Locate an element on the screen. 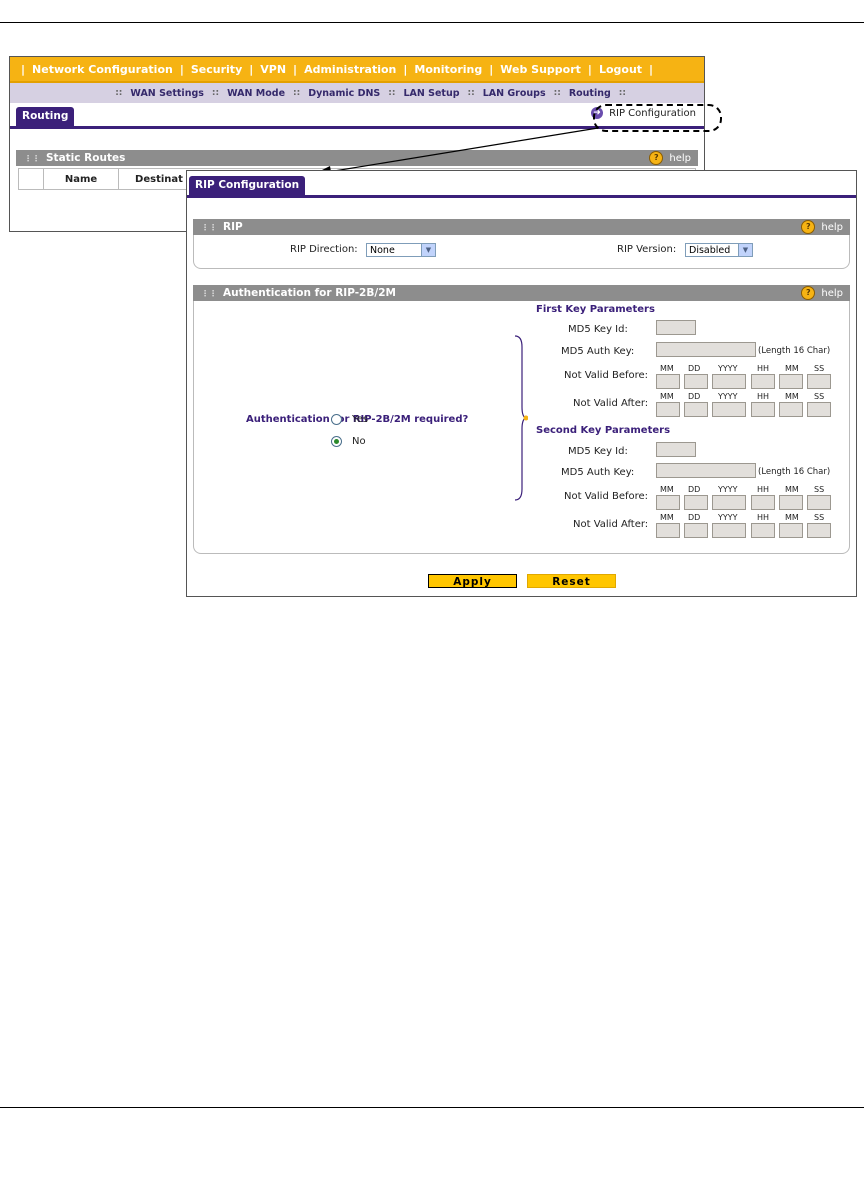 This screenshot has height=1184, width=864. second-auth-key-label: MD5 Auth Key: is located at coordinates (598, 472).